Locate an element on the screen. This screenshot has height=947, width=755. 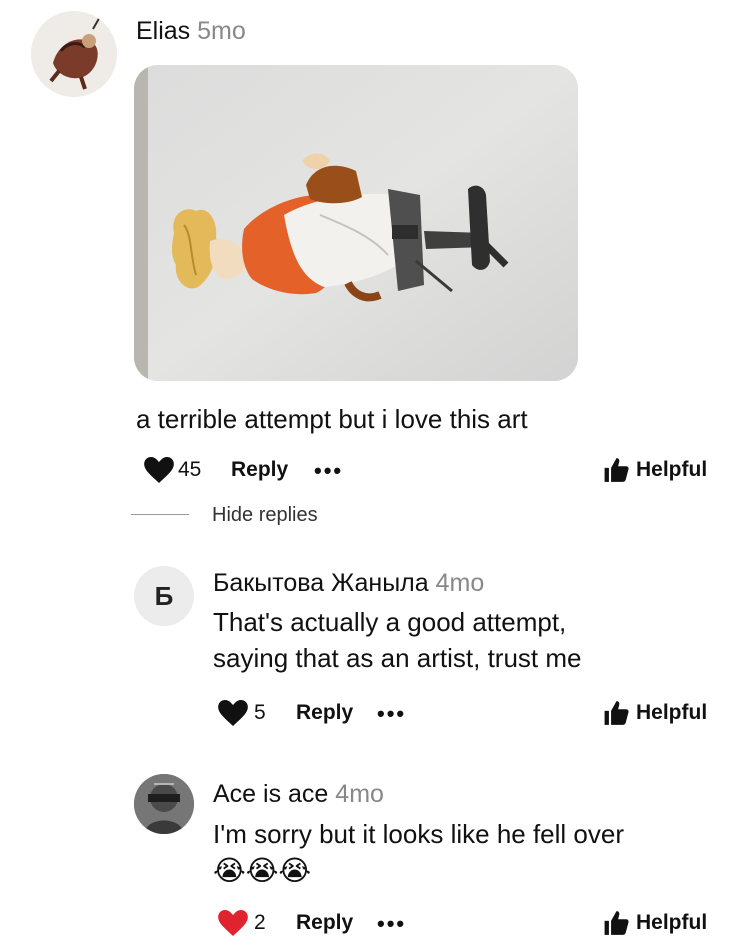
reply-header: Ace is ace 4mo is located at coordinates (298, 794).